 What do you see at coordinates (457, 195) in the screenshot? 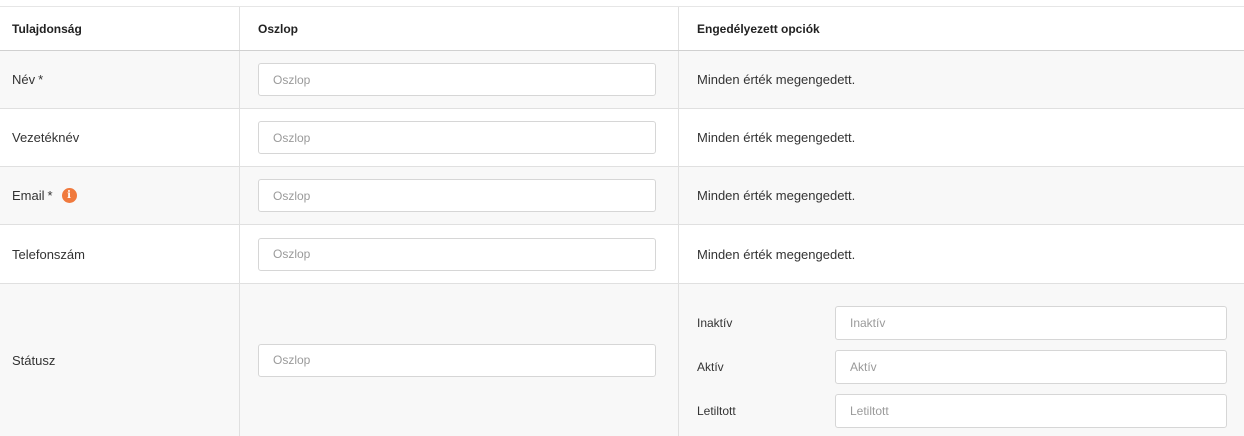
I see `column-input-email: Oszlop` at bounding box center [457, 195].